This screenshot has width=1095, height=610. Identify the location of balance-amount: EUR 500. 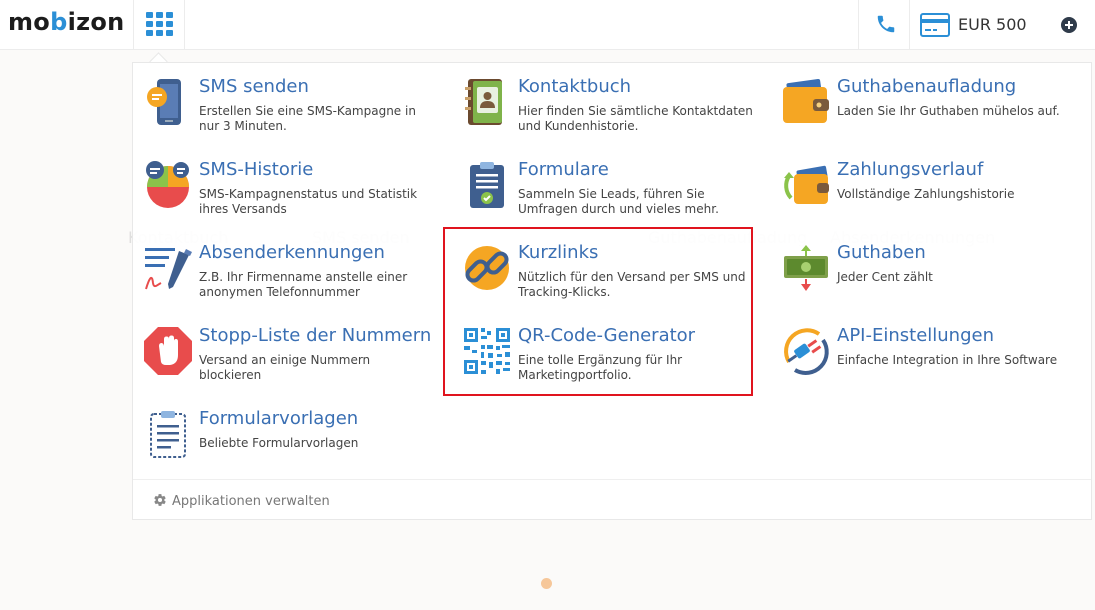
(992, 24).